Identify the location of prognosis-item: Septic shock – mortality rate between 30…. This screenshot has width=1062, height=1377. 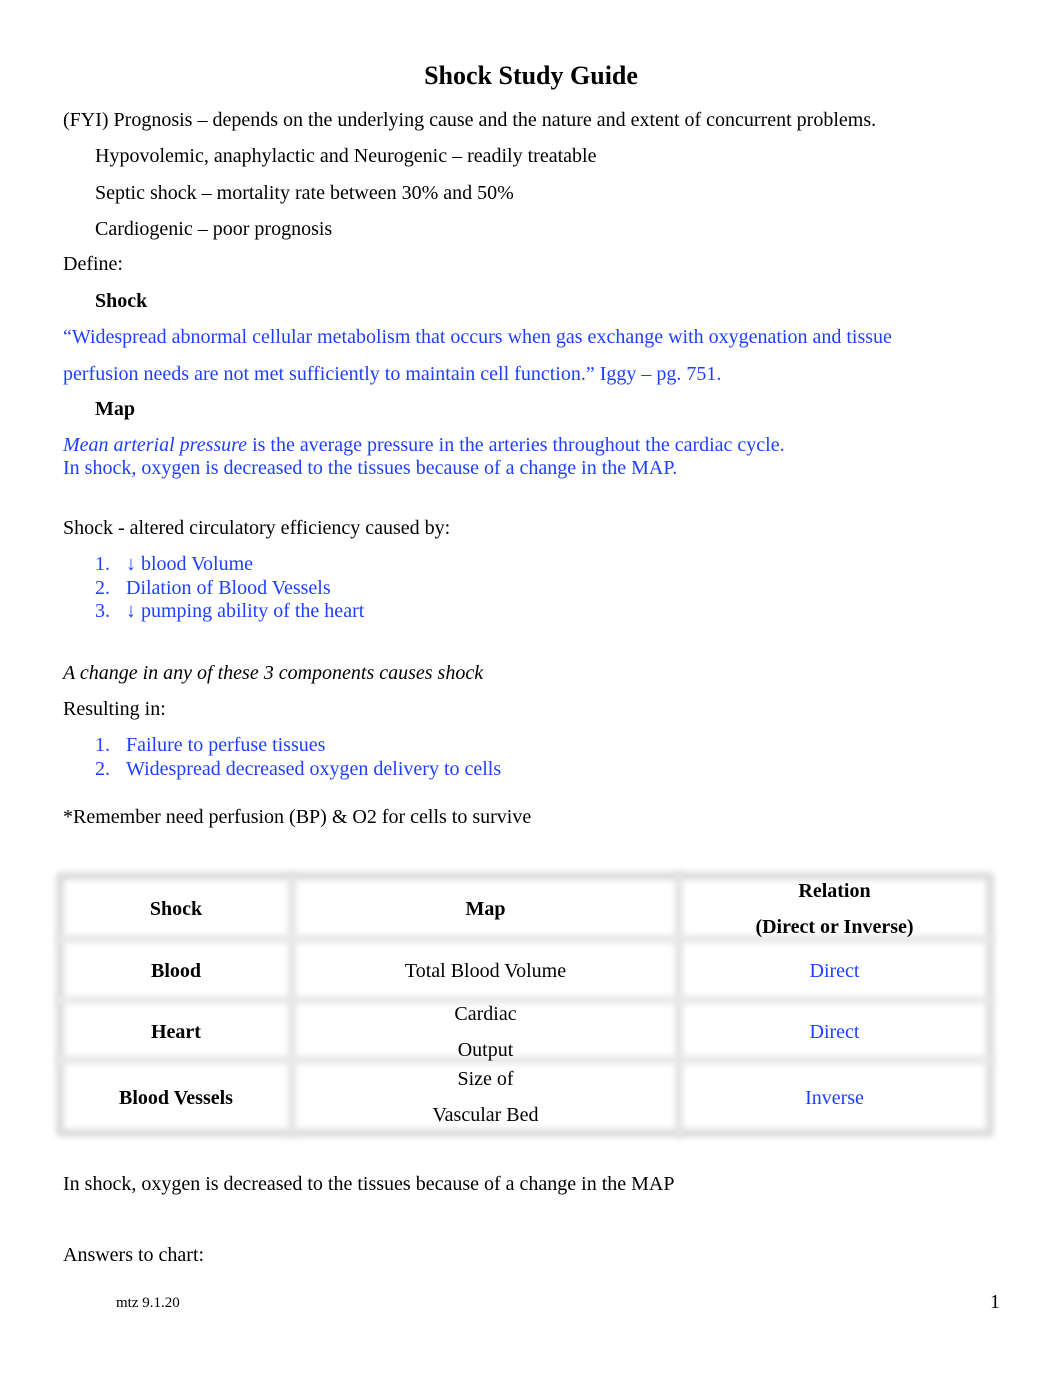
(304, 193).